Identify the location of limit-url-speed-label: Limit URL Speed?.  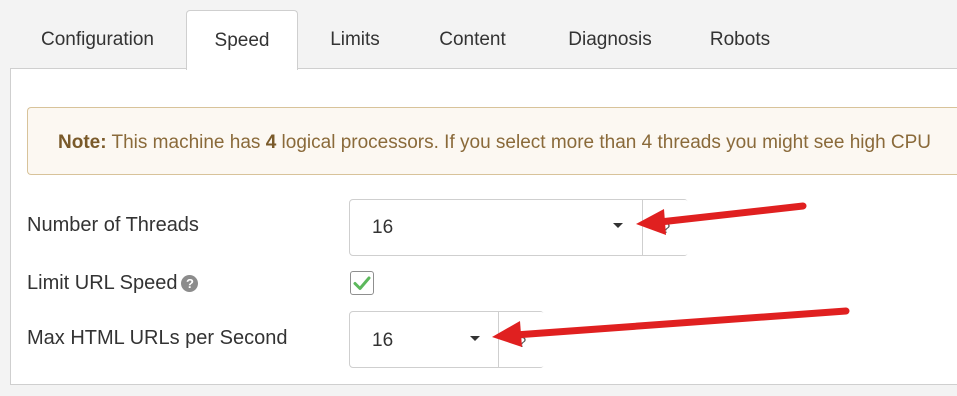
(113, 283).